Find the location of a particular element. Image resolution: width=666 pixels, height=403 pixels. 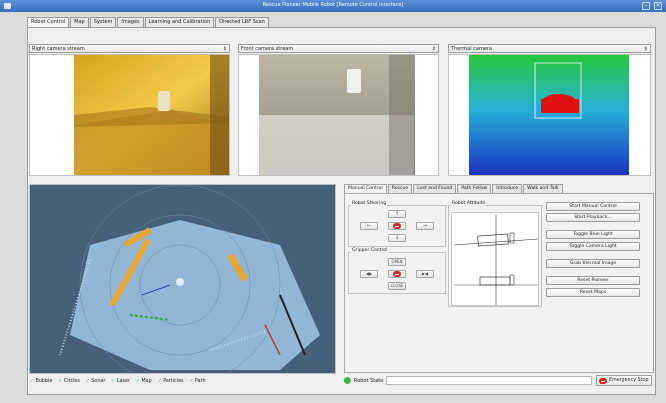

start-manual-control-button: Start Manual Control is located at coordinates (593, 206).